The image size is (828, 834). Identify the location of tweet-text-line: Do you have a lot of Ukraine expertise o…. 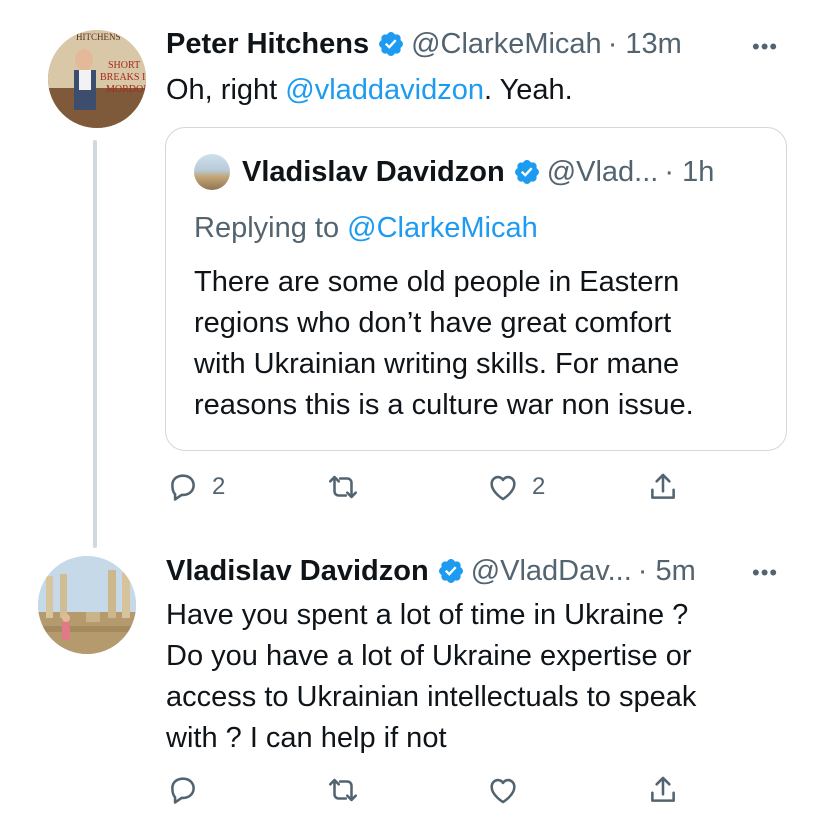
(429, 656).